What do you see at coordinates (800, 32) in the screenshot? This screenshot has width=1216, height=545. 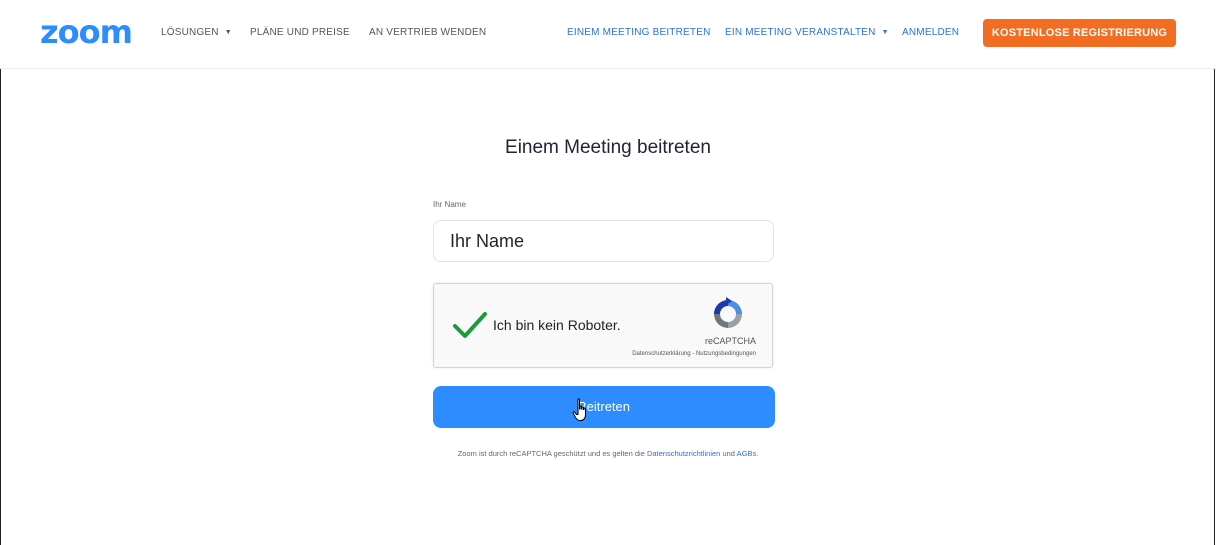 I see `nav-host-meeting-label: EIN MEETING VERANSTALTEN` at bounding box center [800, 32].